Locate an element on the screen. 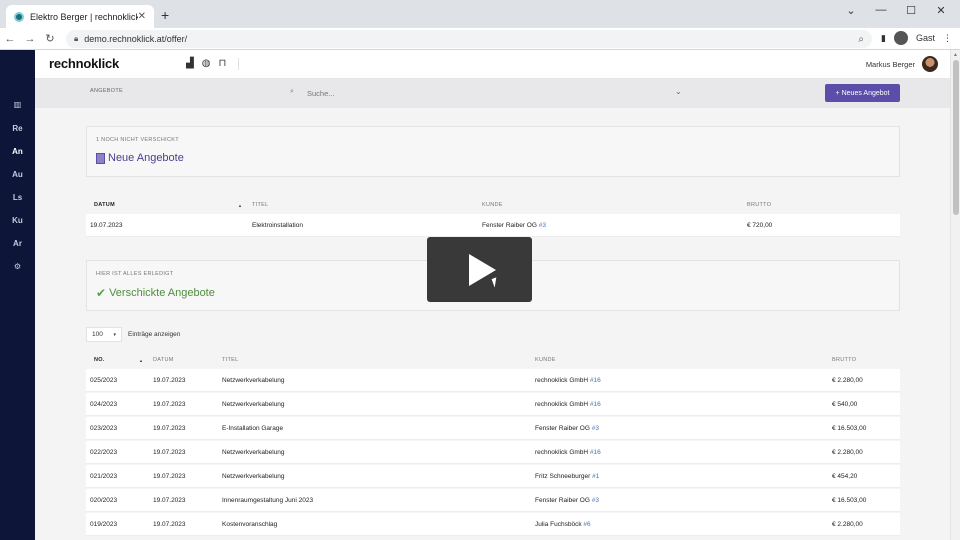  globe-icon: ◍ is located at coordinates (206, 64).